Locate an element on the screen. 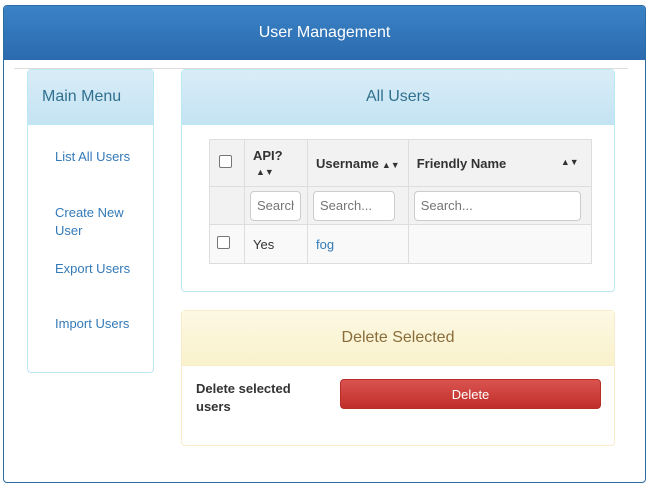 The image size is (649, 487). table-header-row: API?▲▼ Username ▲▼ Friendly Name ▲▼ is located at coordinates (400, 163).